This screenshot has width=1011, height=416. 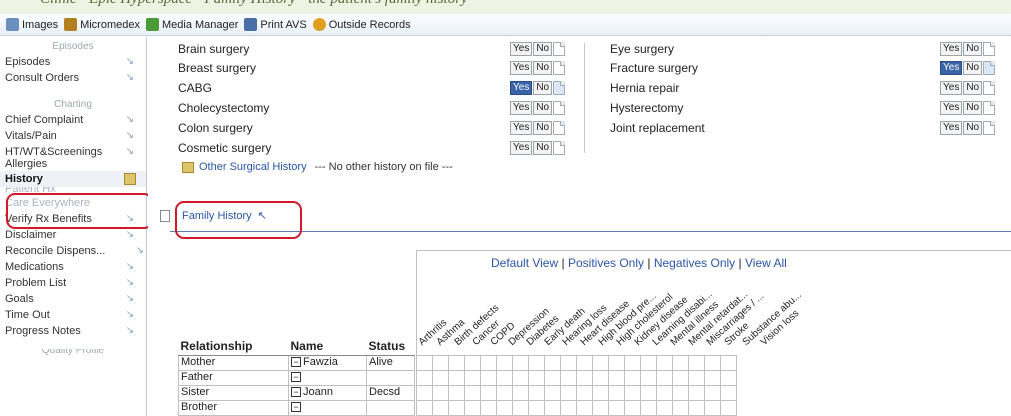 I want to click on toolbar-micromedex-button: Micromedex, so click(x=102, y=24).